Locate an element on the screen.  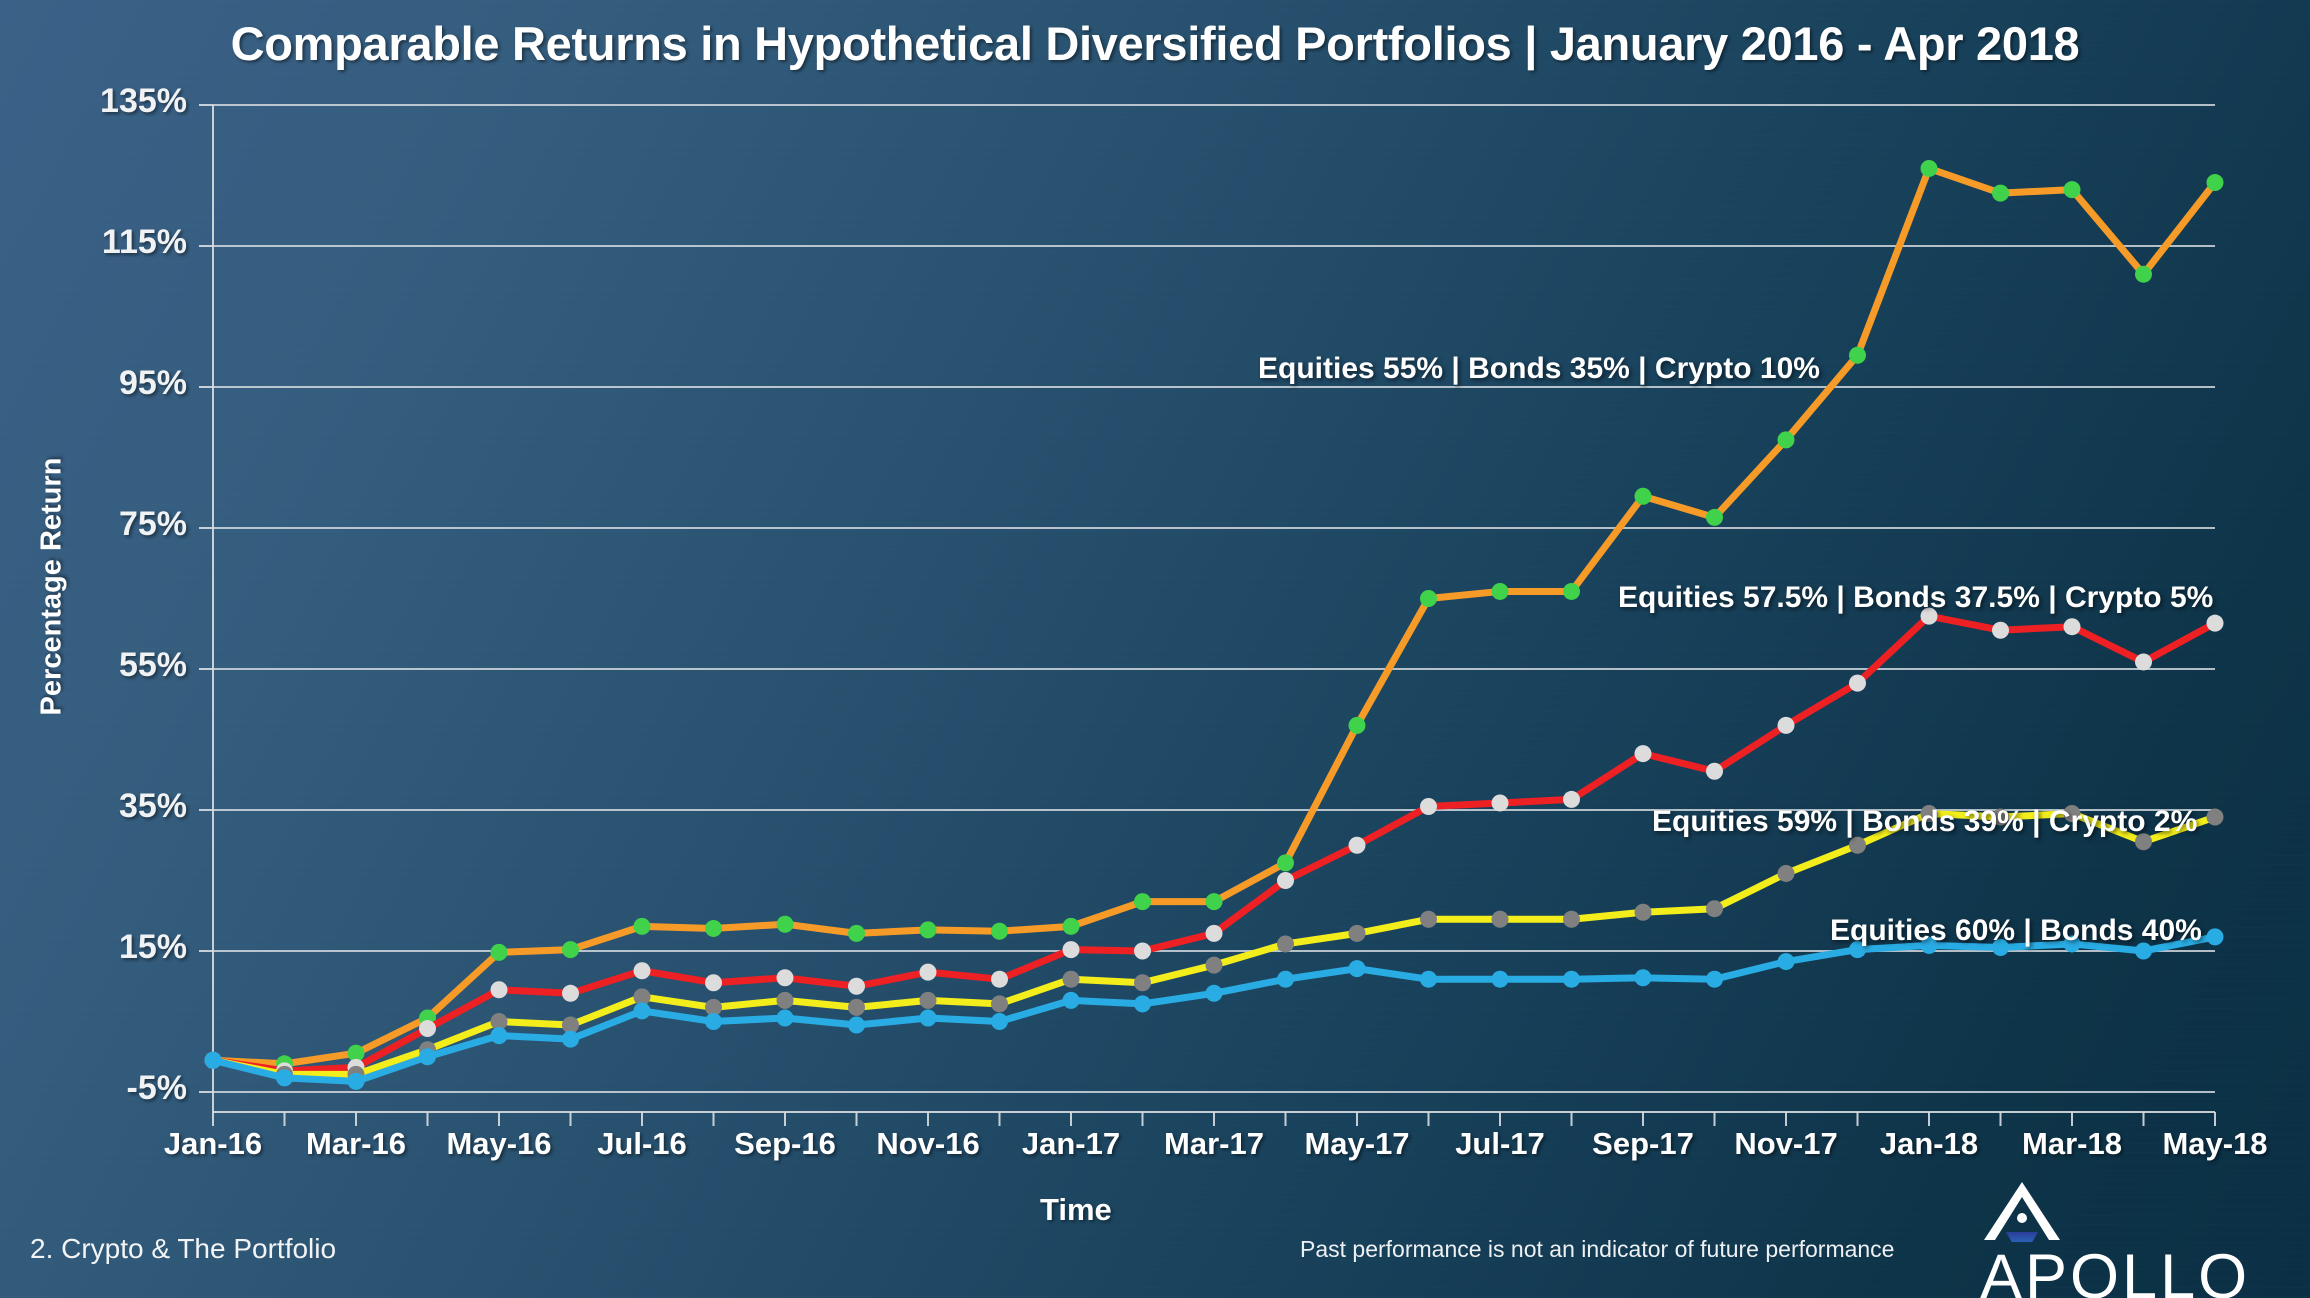
y-axis-tick-label: 95% is located at coordinates (152, 383).